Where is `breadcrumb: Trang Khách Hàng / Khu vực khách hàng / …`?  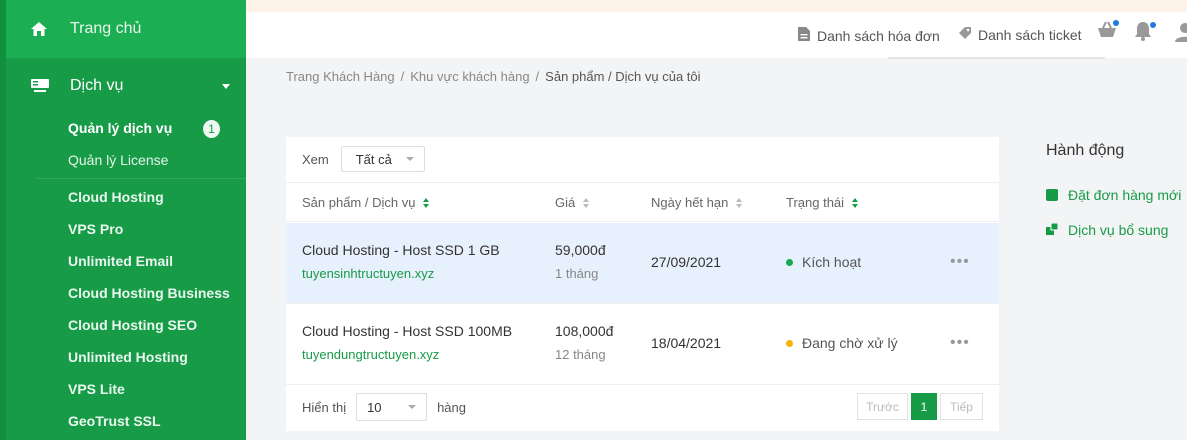 breadcrumb: Trang Khách Hàng / Khu vực khách hàng / … is located at coordinates (493, 76).